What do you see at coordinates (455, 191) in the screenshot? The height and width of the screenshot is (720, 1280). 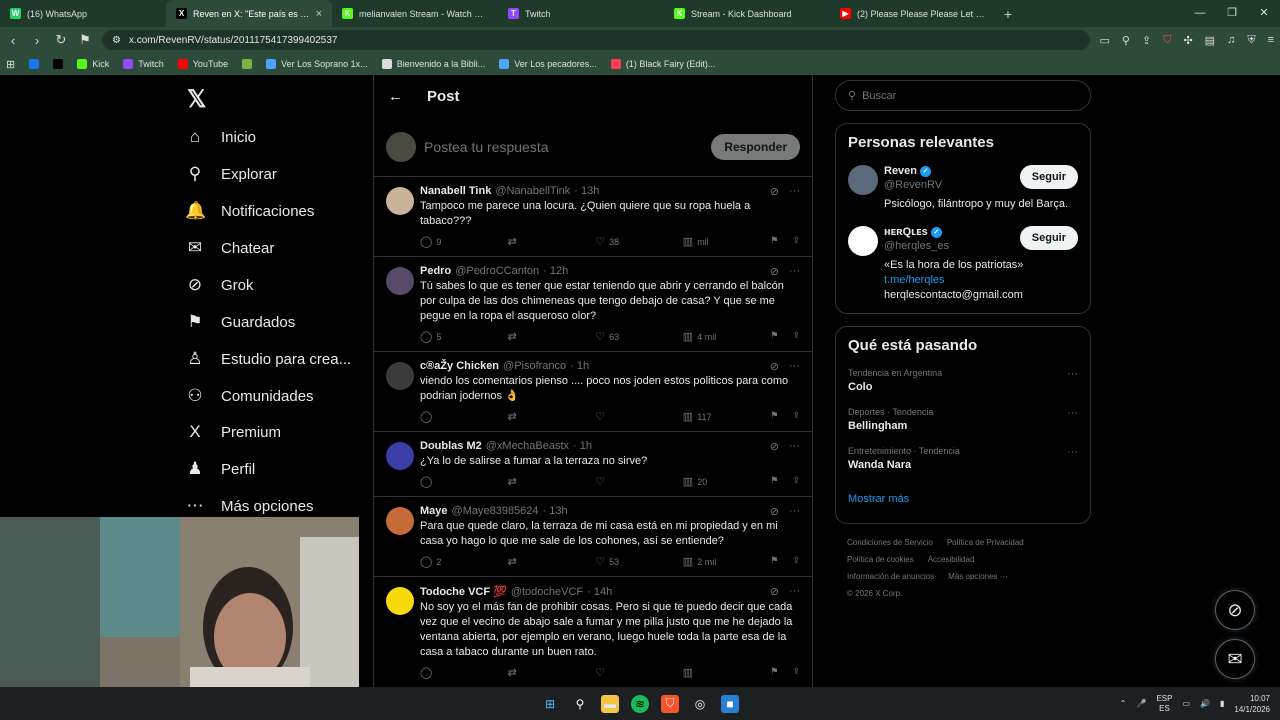 I see `author-name: Nanabell Tink` at bounding box center [455, 191].